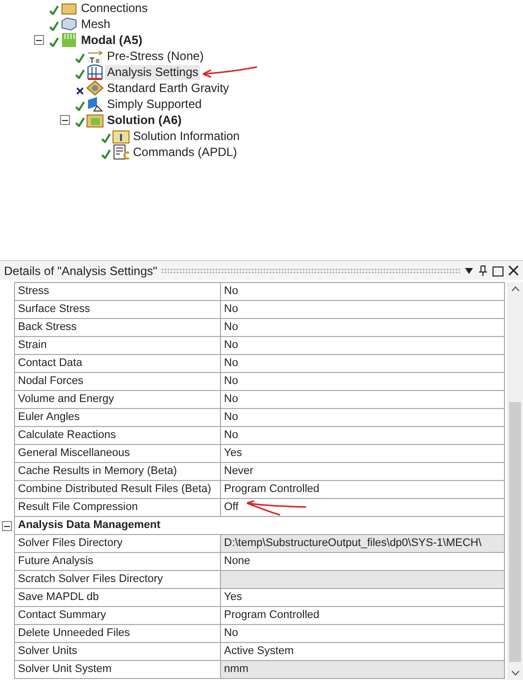  Describe the element at coordinates (95, 72) in the screenshot. I see `settings-grid-icon` at that location.